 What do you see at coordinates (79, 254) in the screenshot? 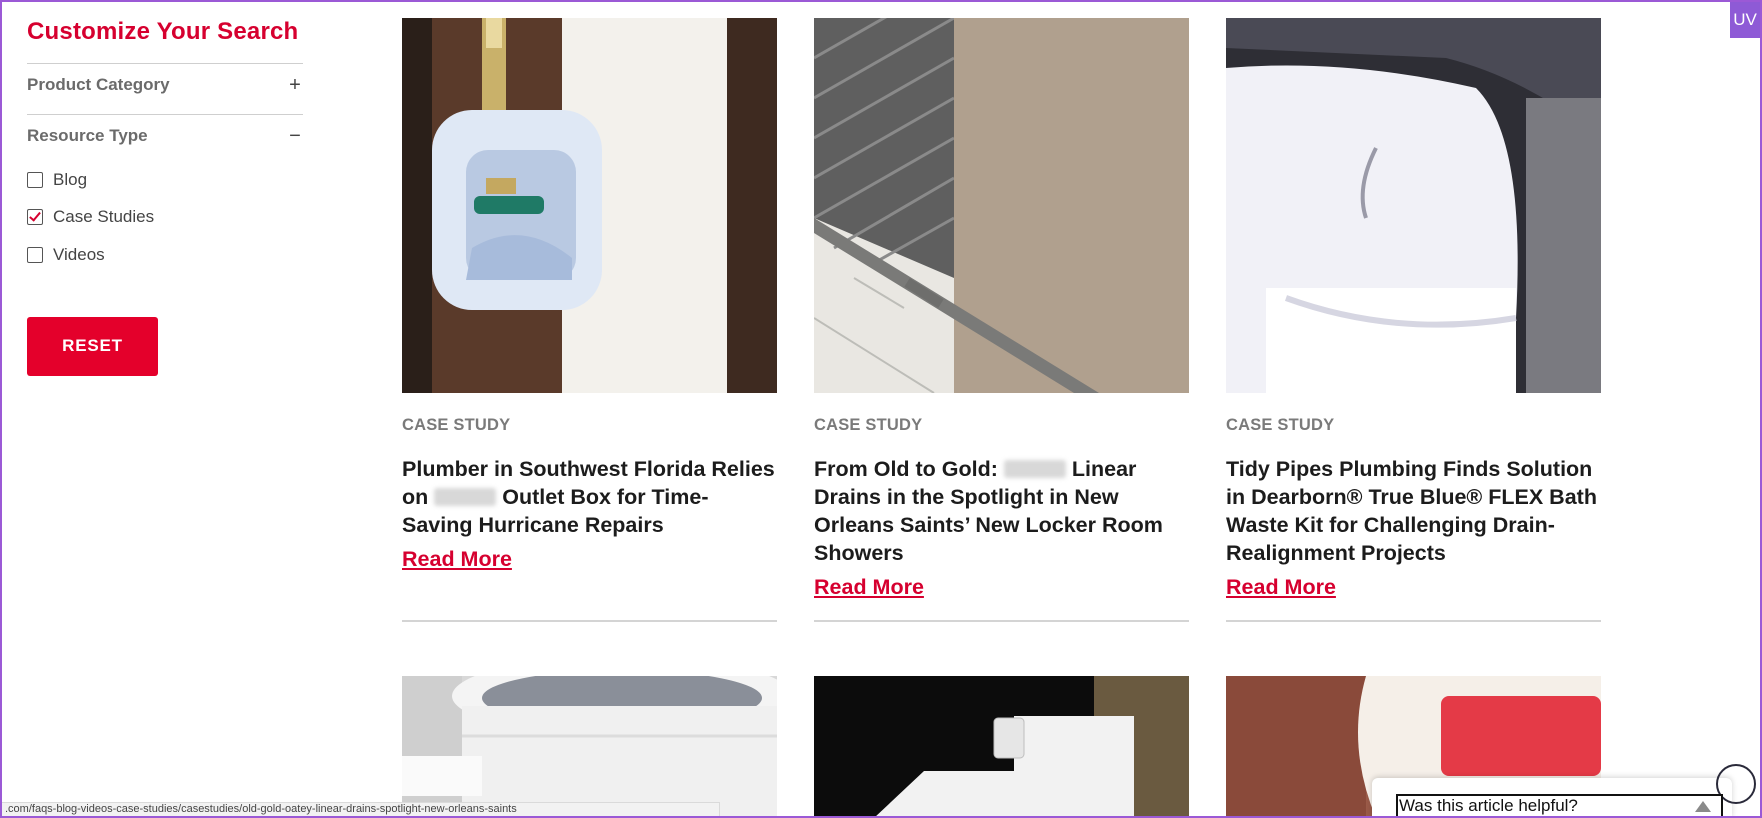
I see `option-label: Videos` at bounding box center [79, 254].